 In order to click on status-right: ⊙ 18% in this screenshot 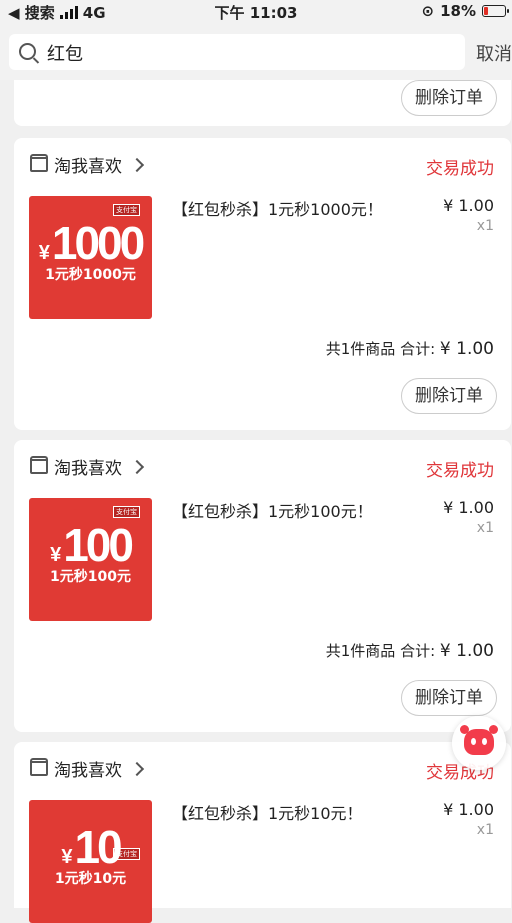, I will do `click(465, 11)`.